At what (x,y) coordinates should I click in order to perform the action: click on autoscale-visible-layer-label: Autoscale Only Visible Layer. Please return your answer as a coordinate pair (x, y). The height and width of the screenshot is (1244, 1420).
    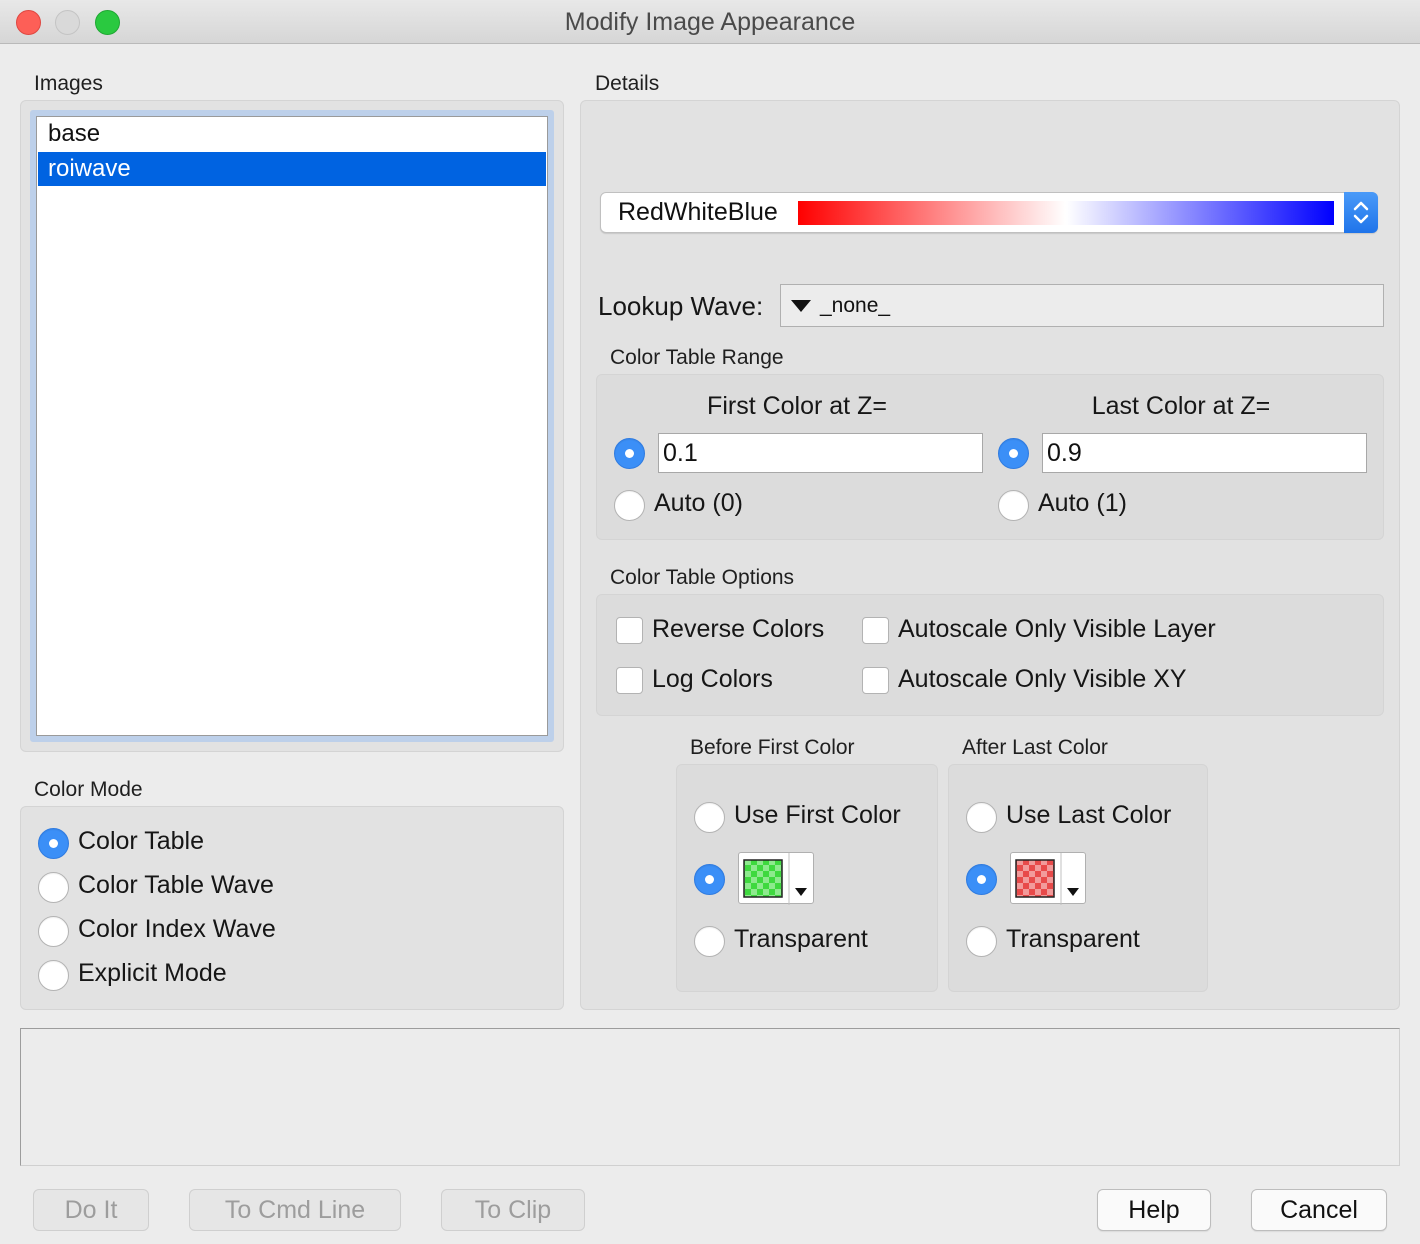
    Looking at the image, I should click on (1057, 629).